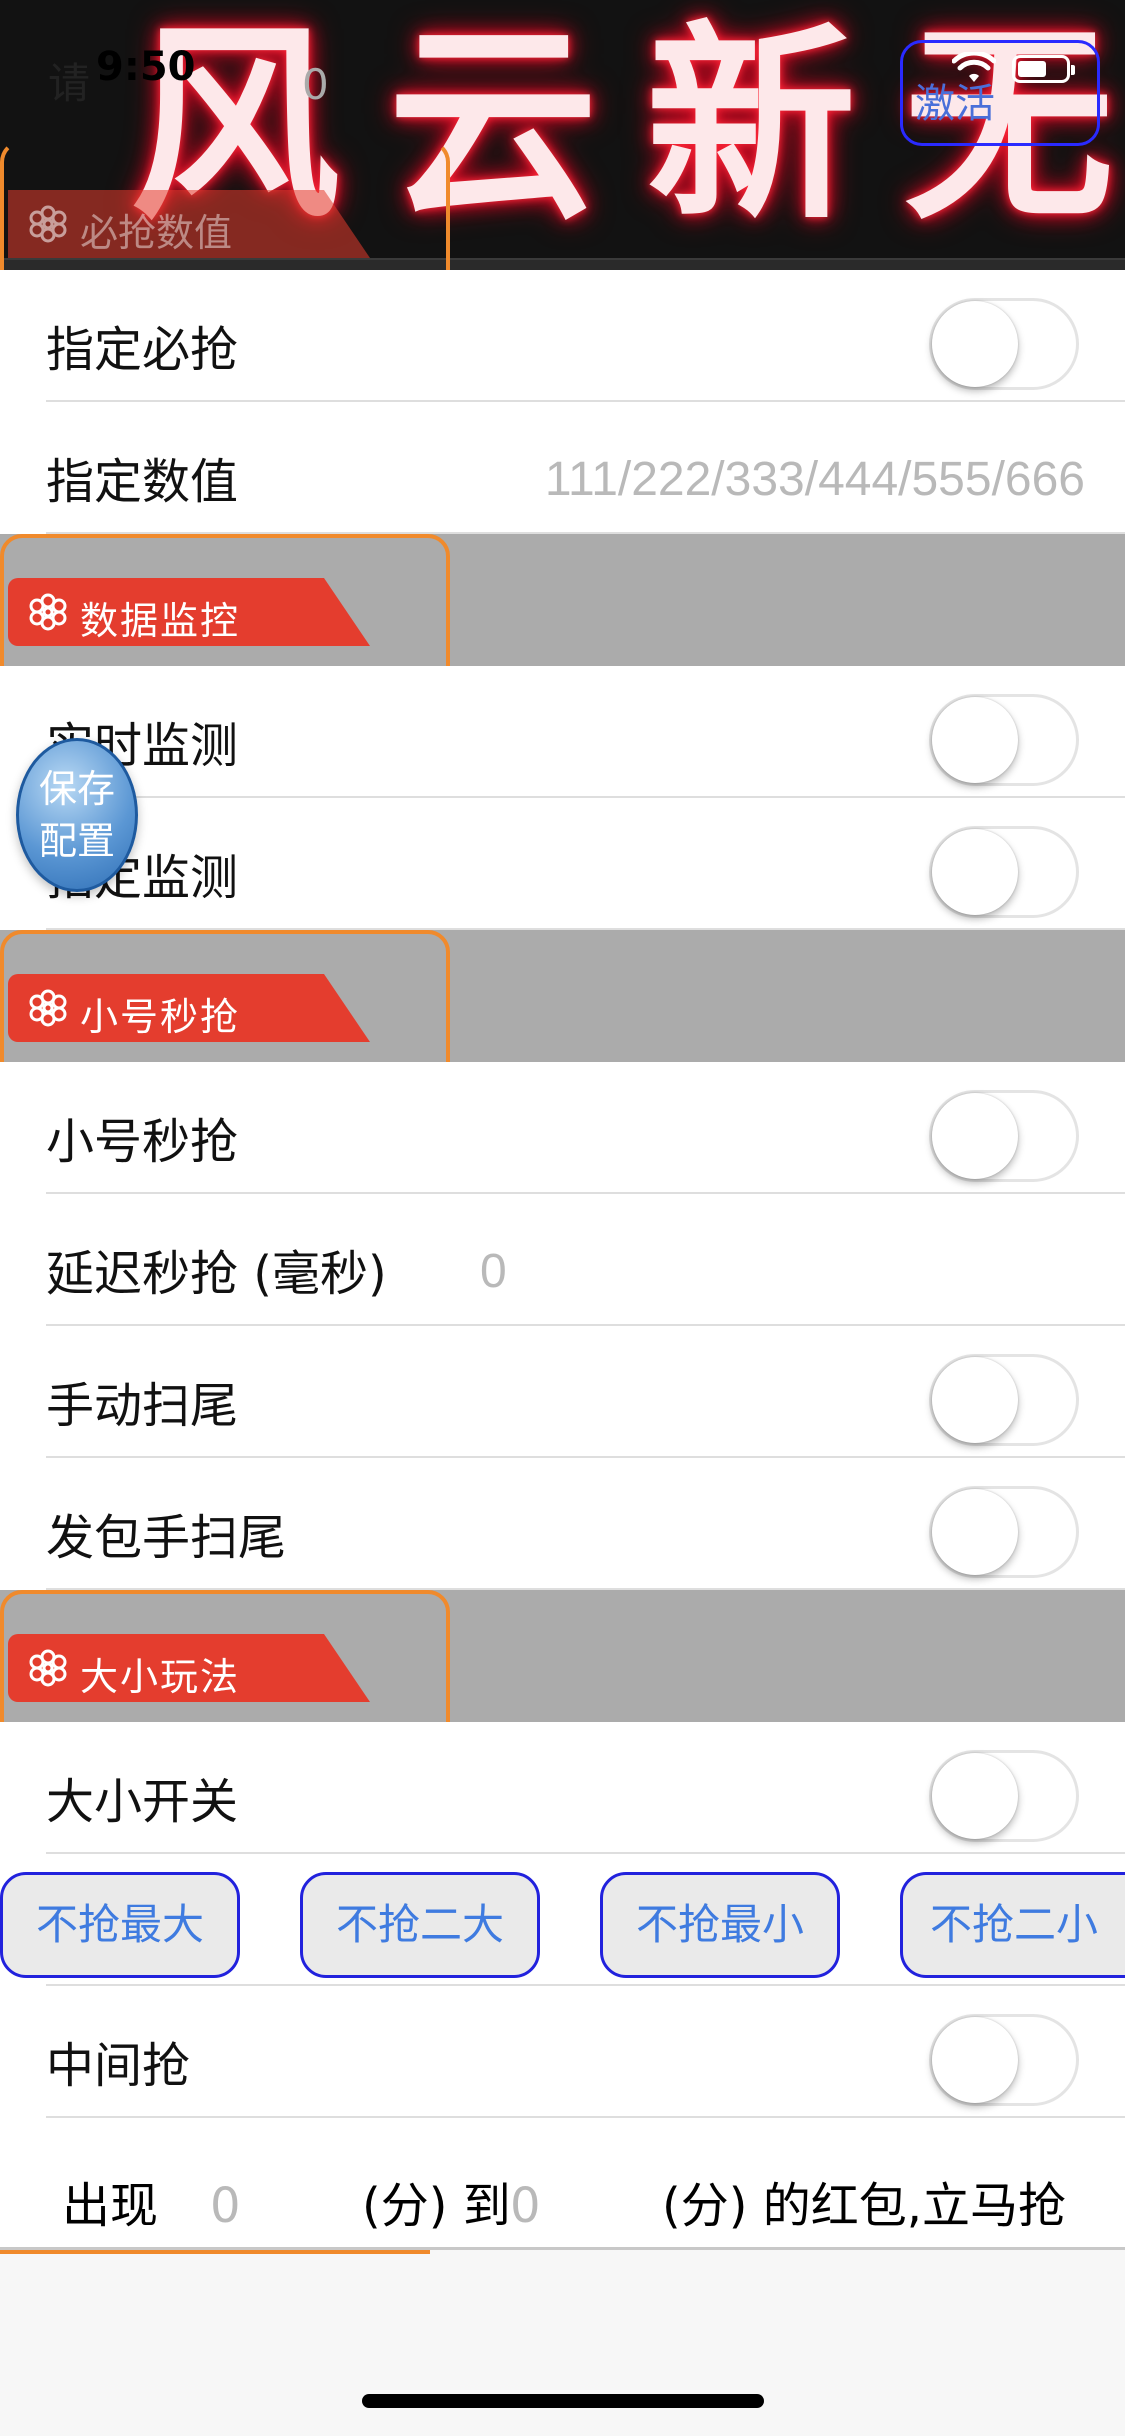 The height and width of the screenshot is (2436, 1125). I want to click on row-middle-grab: 中间抢, so click(562, 2052).